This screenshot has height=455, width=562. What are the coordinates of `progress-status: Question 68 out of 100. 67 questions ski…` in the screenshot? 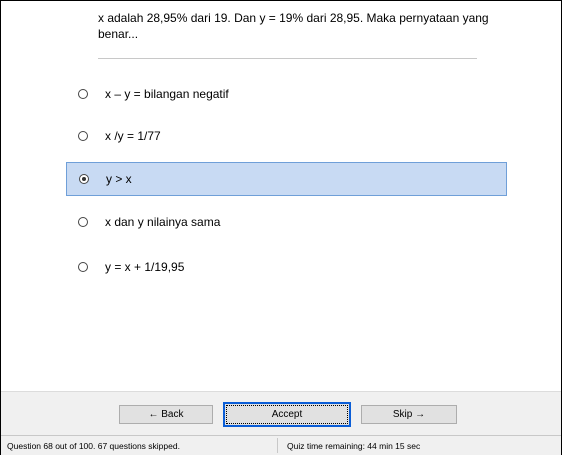 It's located at (93, 446).